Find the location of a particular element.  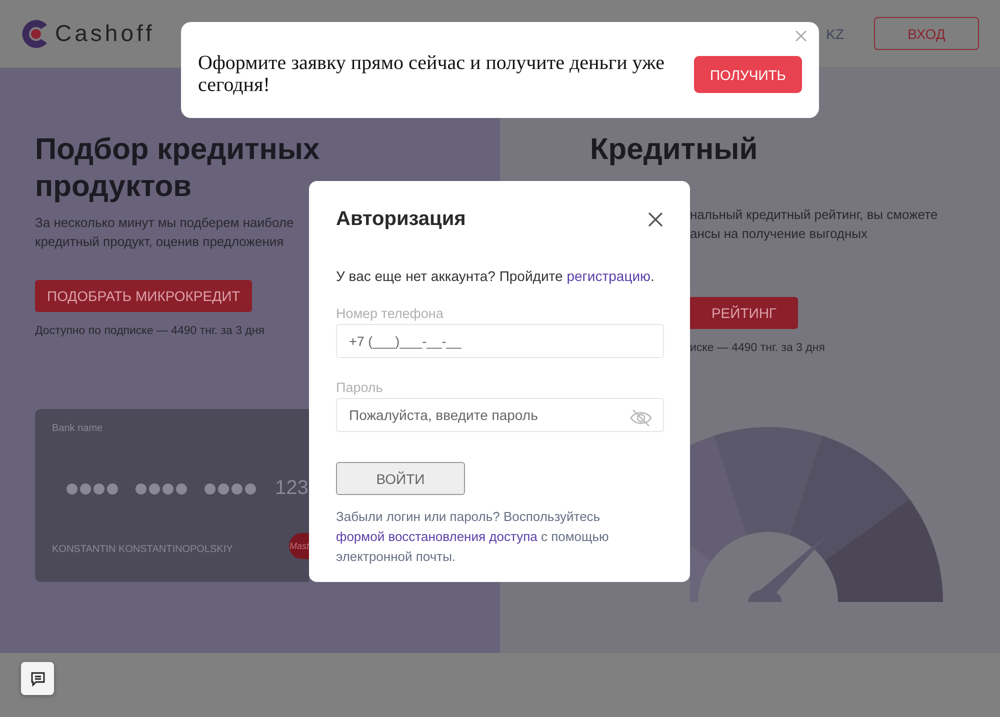

subscription-note: Доступно по подписке — 4490 тнг. за 3 дня is located at coordinates (150, 331).